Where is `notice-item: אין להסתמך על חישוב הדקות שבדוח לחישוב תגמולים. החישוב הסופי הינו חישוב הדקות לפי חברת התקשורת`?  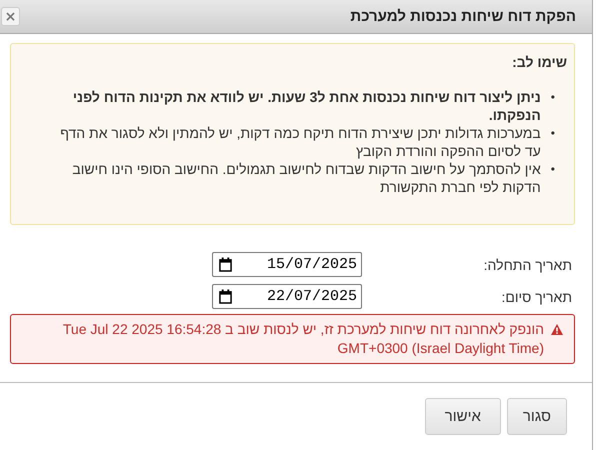
notice-item: אין להסתמך על חישוב הדקות שבדוח לחישוב תגמולים. החישוב הסופי הינו חישוב הדקות לפי חברת התקשורת is located at coordinates (306, 178).